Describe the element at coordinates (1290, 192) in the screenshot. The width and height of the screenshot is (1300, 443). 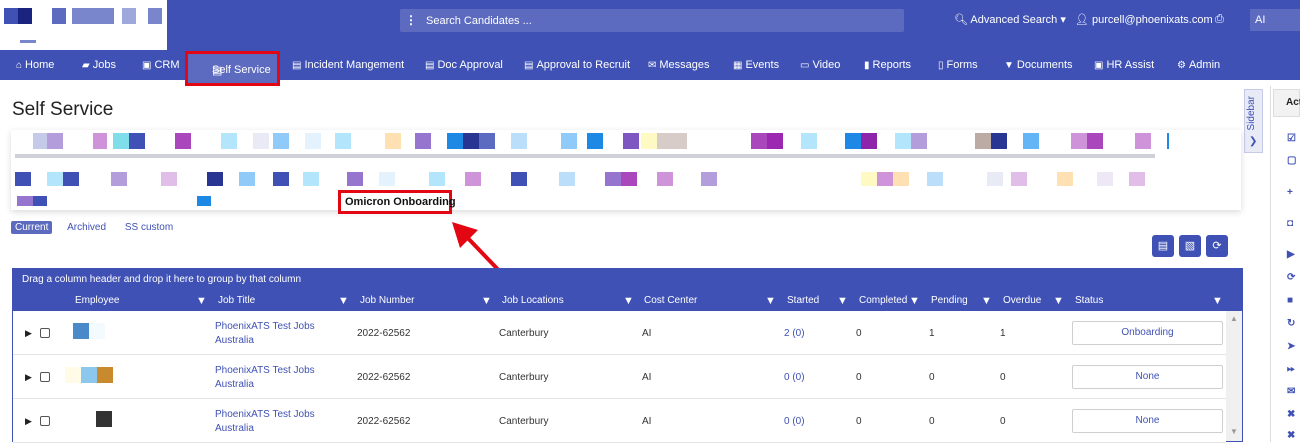
I see `plus-icon: +` at that location.